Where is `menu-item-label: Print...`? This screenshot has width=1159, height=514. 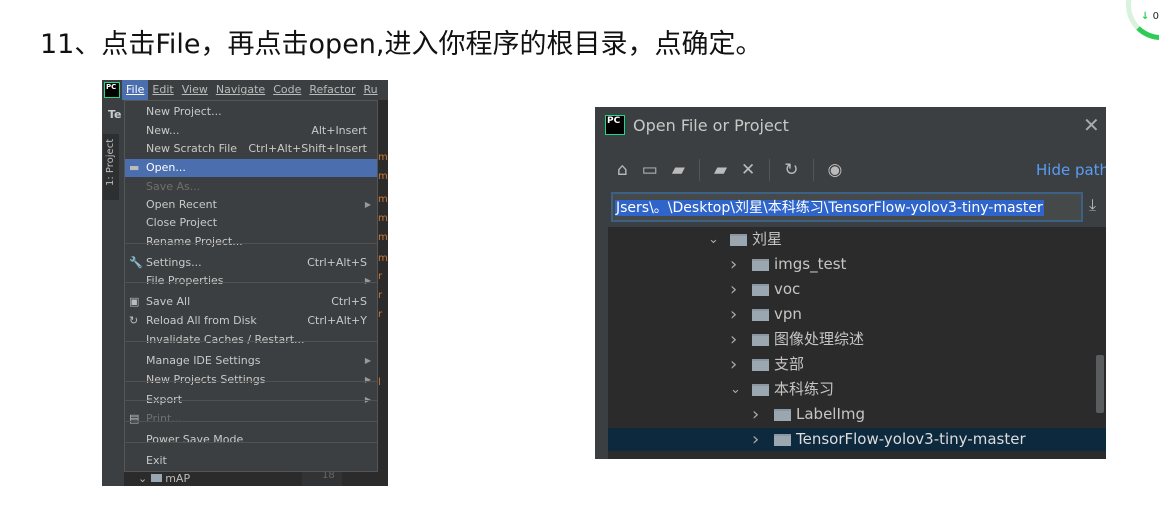
menu-item-label: Print... is located at coordinates (164, 418).